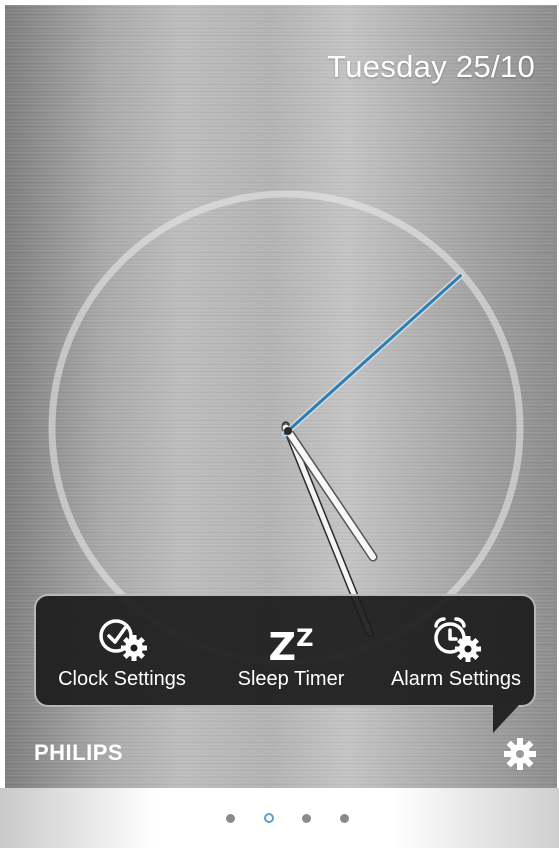 The image size is (559, 848). I want to click on clock-settings-icon, so click(123, 640).